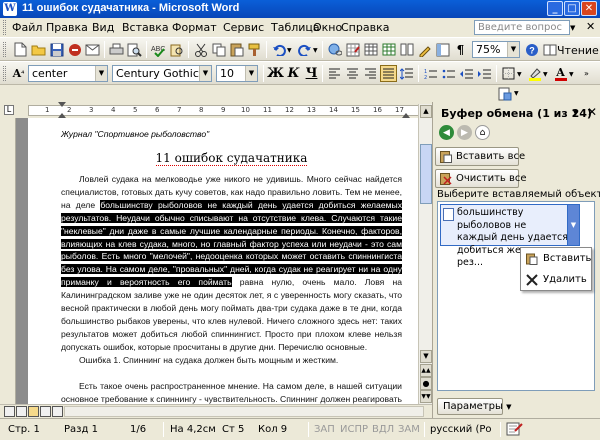  What do you see at coordinates (365, 27) in the screenshot?
I see `menu-help: Справка` at bounding box center [365, 27].